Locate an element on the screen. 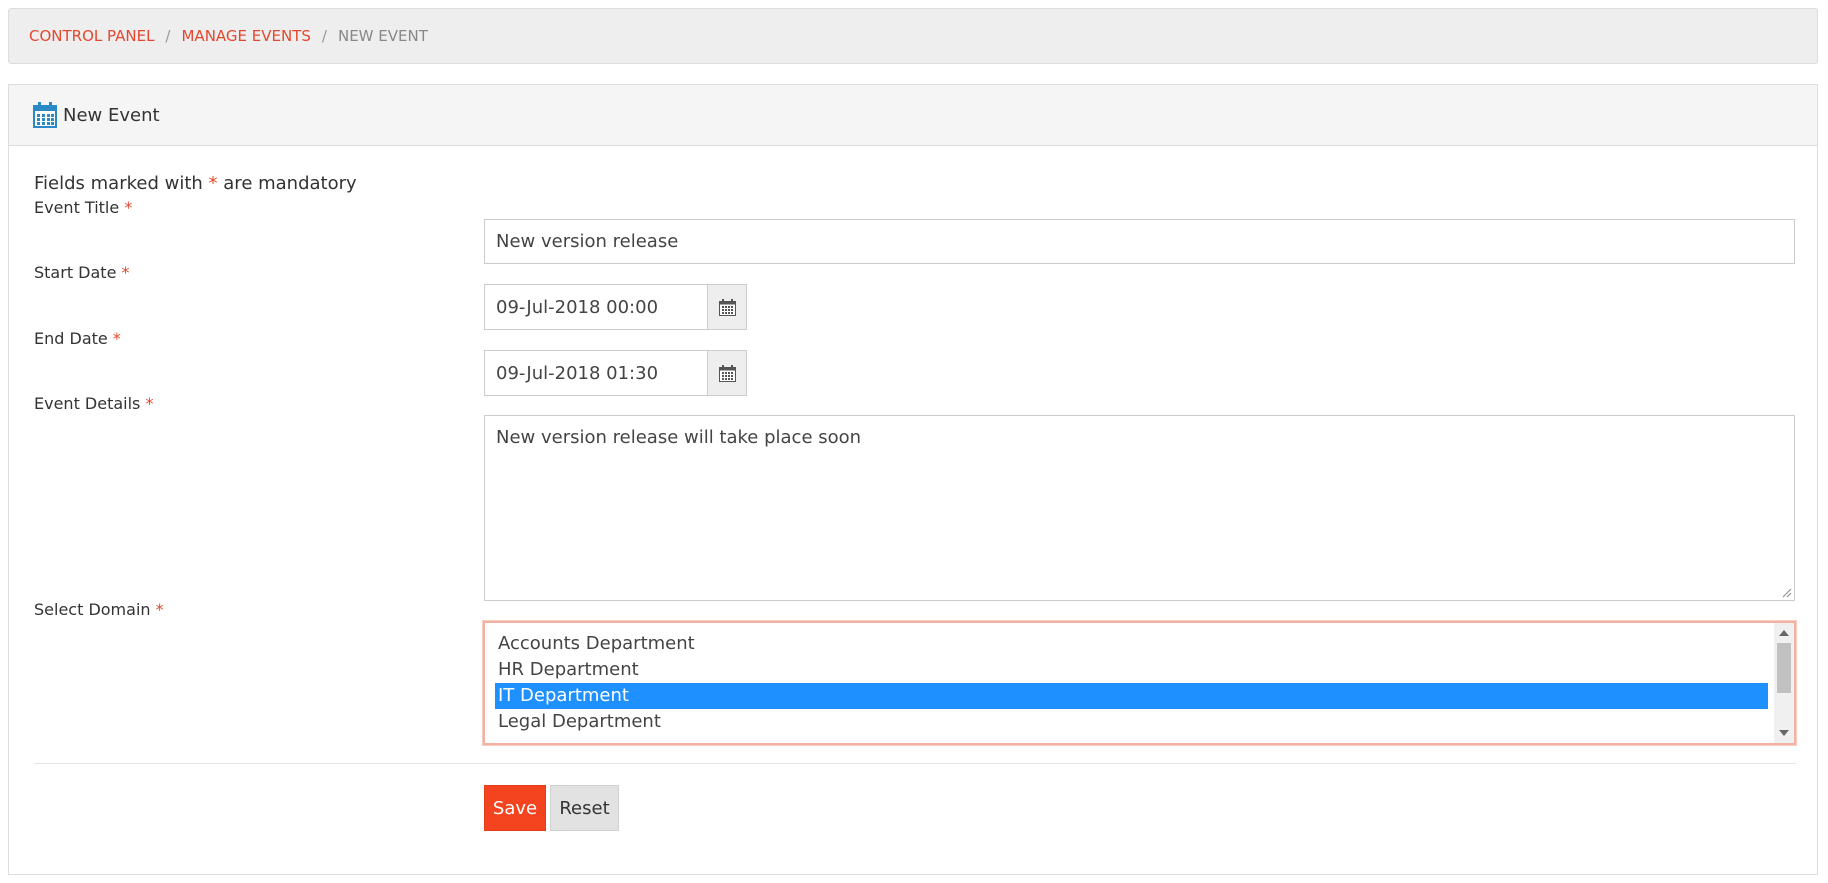  mandatory-note-prefix: Fields marked with is located at coordinates (118, 183).